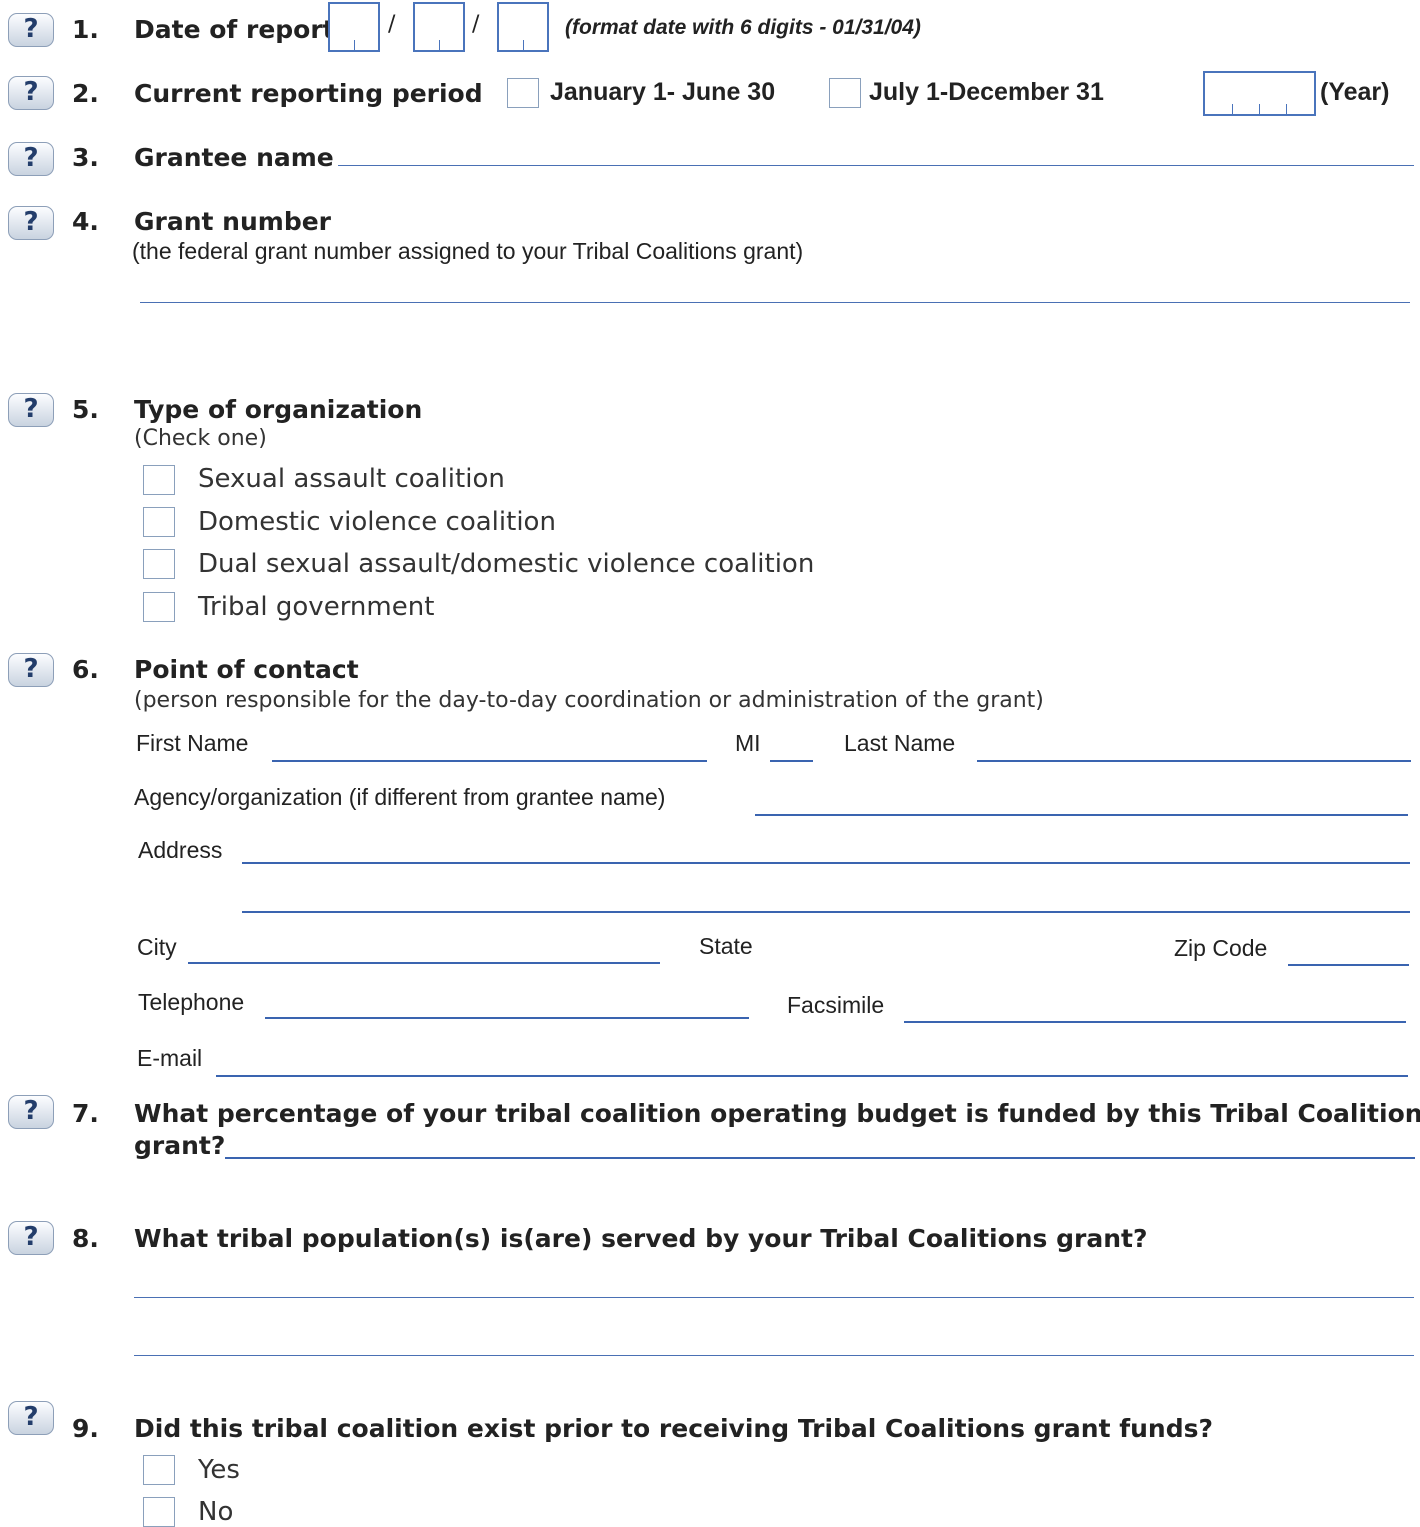 This screenshot has height=1527, width=1420. Describe the element at coordinates (820, 1158) in the screenshot. I see `budget-percentage-field` at that location.